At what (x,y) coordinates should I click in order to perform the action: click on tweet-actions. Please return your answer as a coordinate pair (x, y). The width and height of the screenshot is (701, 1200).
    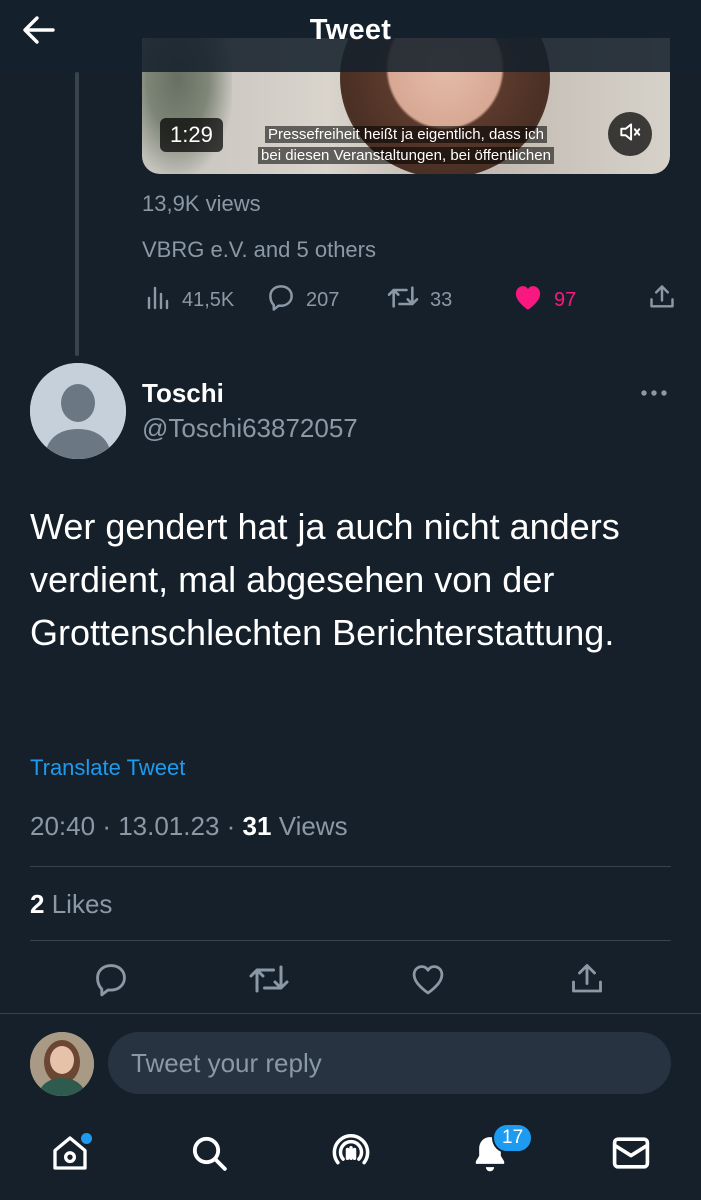
    Looking at the image, I should click on (350, 981).